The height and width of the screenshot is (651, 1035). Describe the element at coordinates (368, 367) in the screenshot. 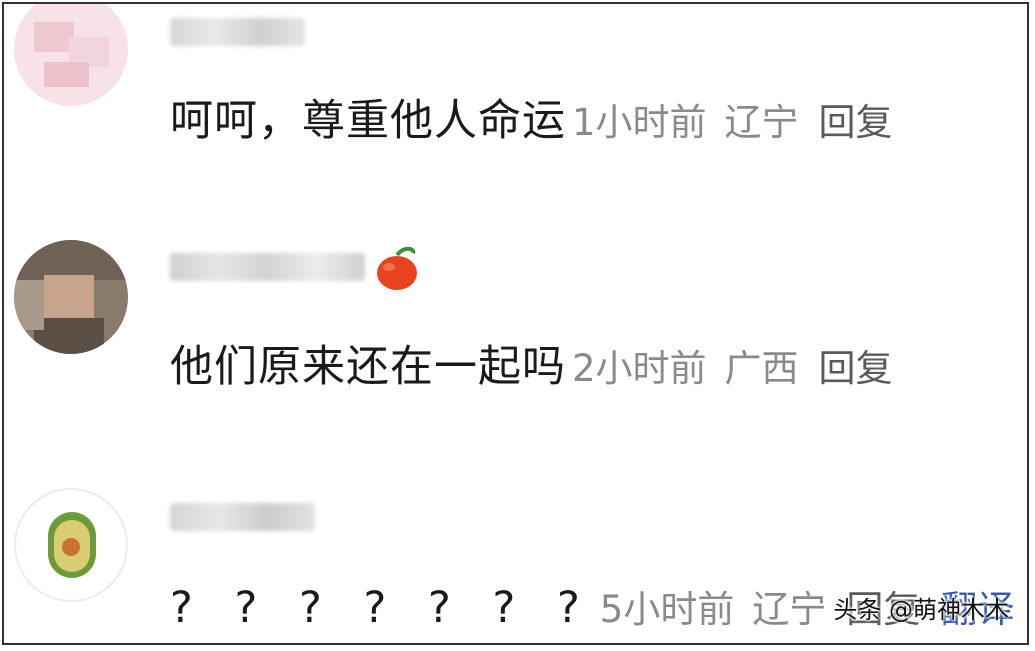

I see `comment-text: 他们原来还在一起吗` at that location.